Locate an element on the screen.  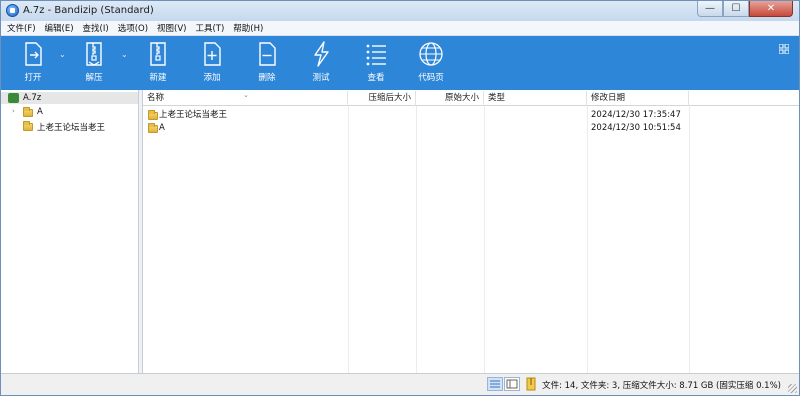
window-controls: — ☐ ✕ is located at coordinates (745, 9).